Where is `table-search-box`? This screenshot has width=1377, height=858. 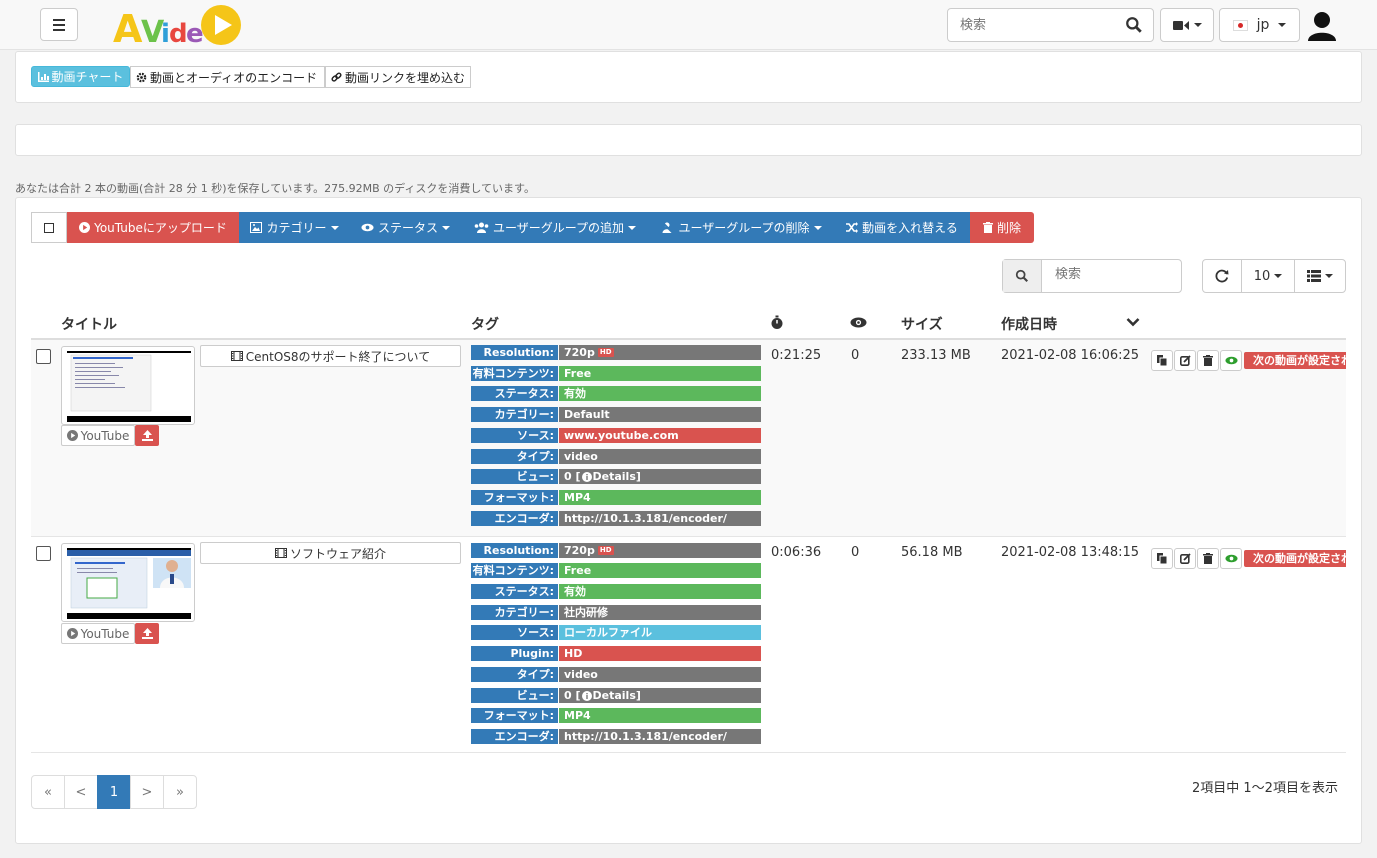 table-search-box is located at coordinates (1092, 276).